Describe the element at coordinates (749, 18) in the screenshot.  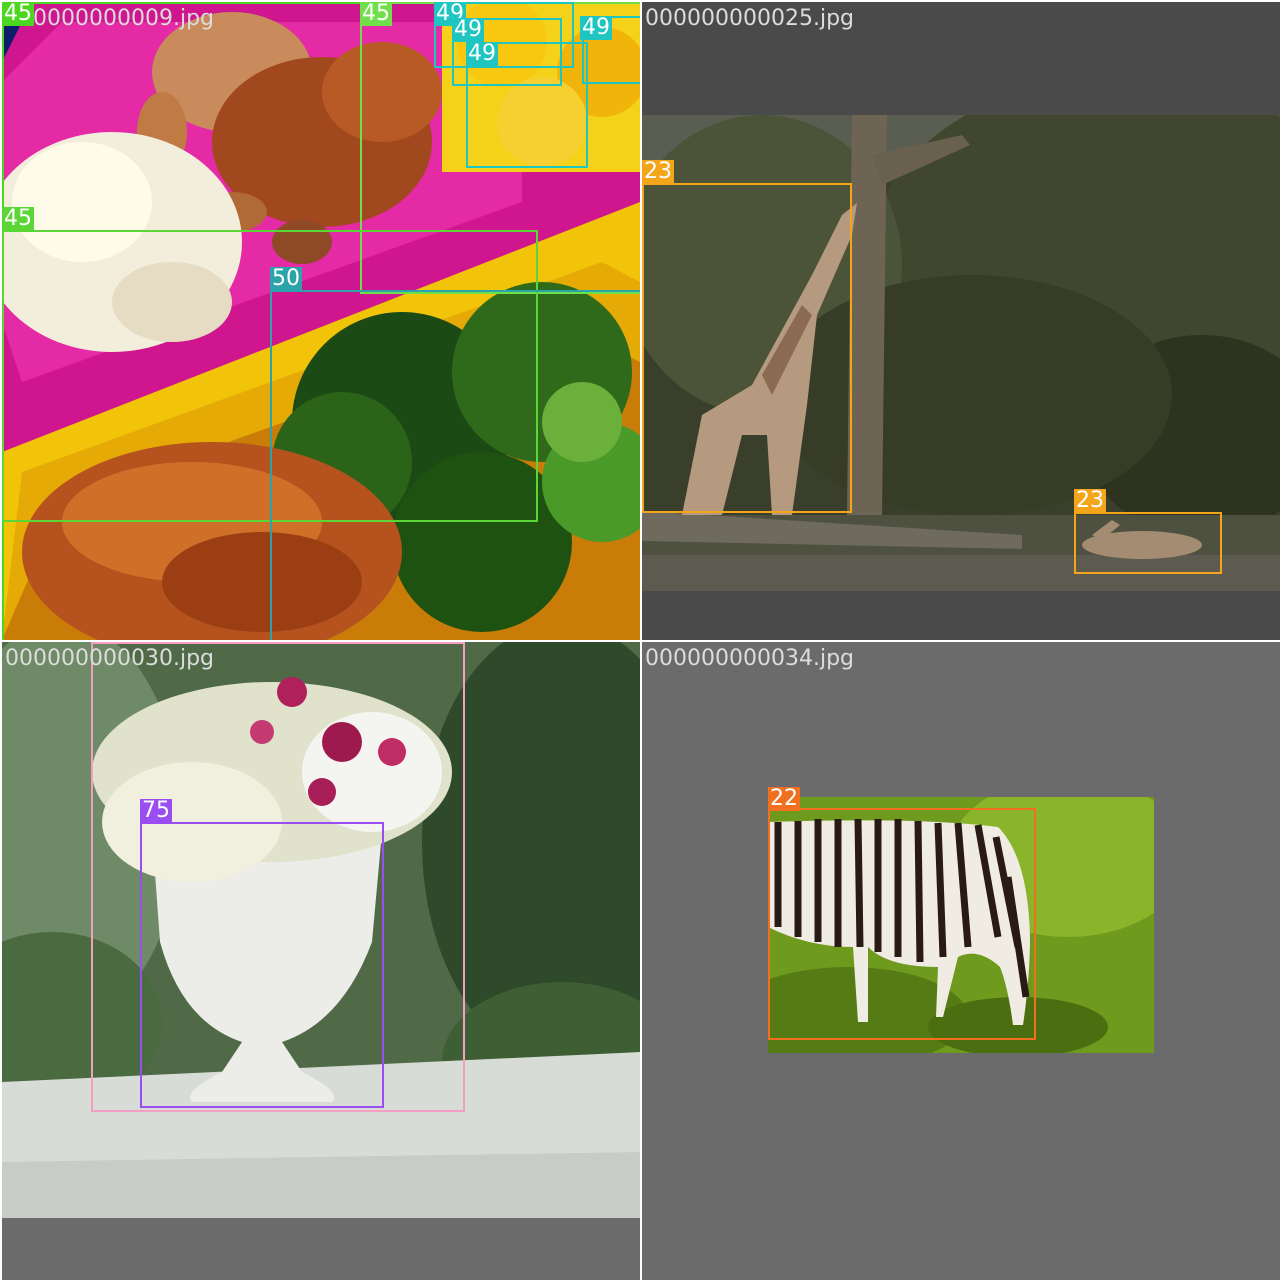
I see `tile-filename: 000000000025.jpg` at that location.